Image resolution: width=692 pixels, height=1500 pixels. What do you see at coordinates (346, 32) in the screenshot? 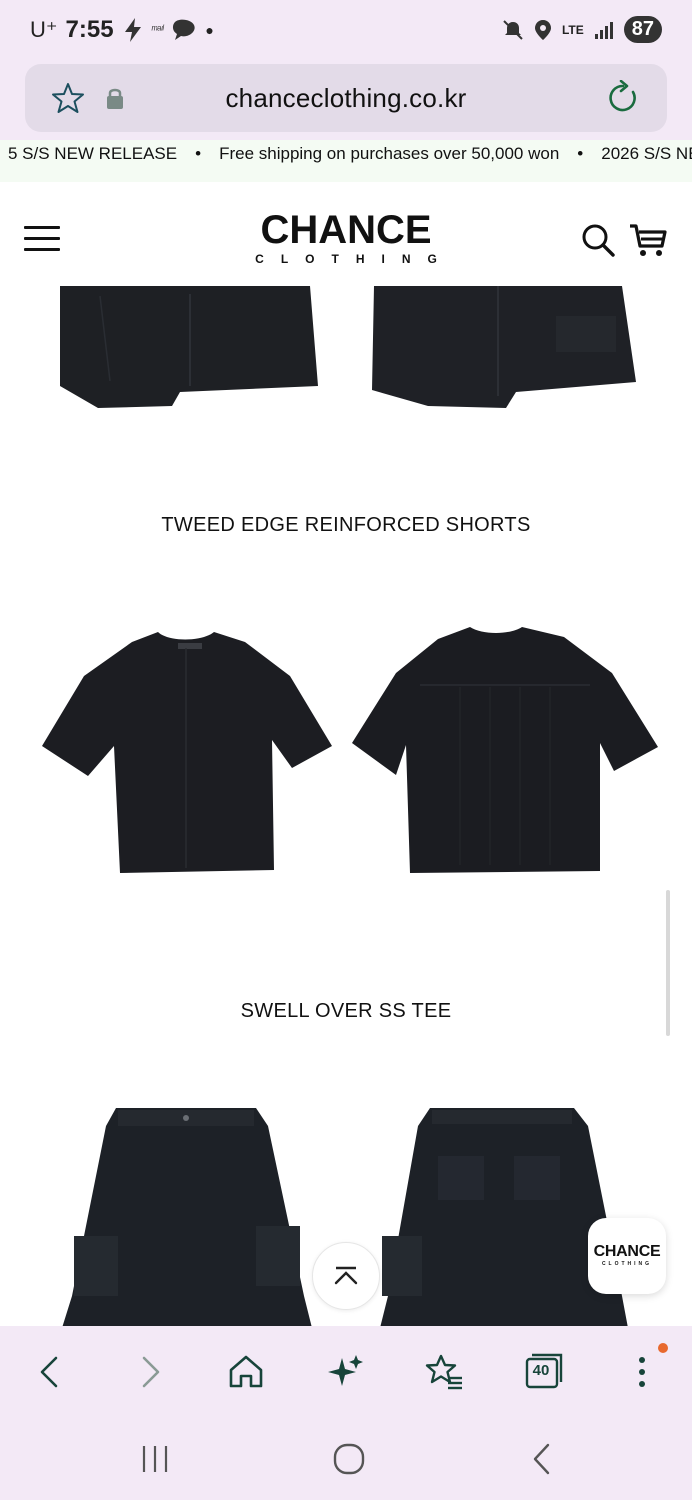
I see `status-bar: U⁺ 7:55 ᵐᵃᶦˡ ● LTE 87` at bounding box center [346, 32].